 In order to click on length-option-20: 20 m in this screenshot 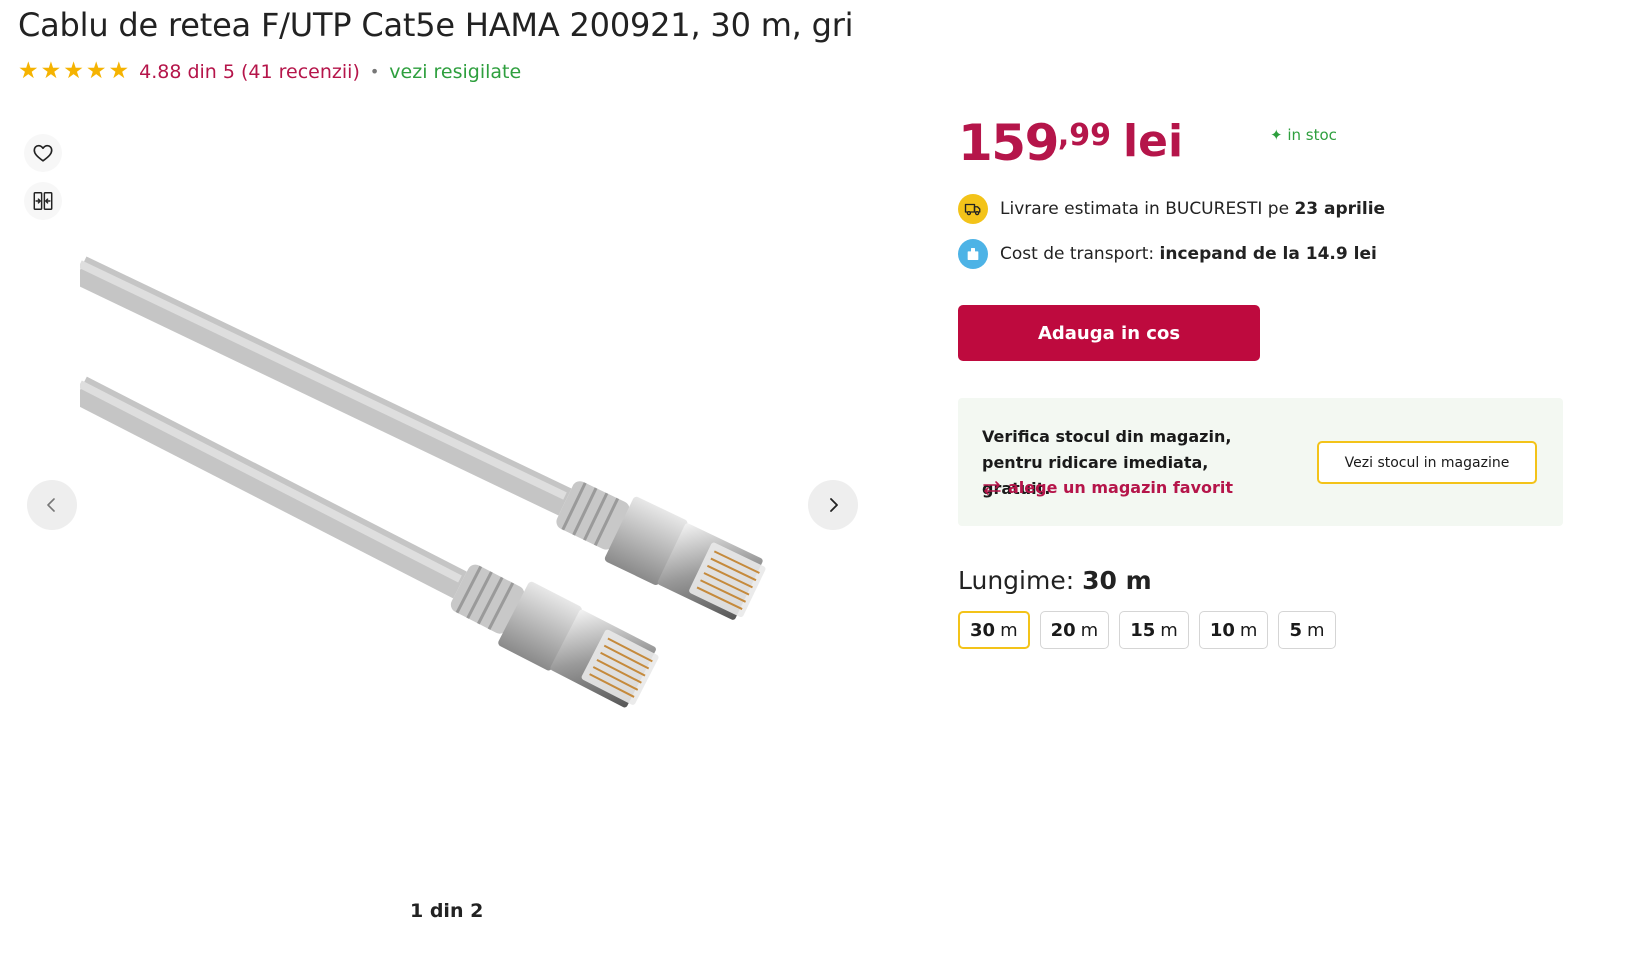, I will do `click(1074, 630)`.